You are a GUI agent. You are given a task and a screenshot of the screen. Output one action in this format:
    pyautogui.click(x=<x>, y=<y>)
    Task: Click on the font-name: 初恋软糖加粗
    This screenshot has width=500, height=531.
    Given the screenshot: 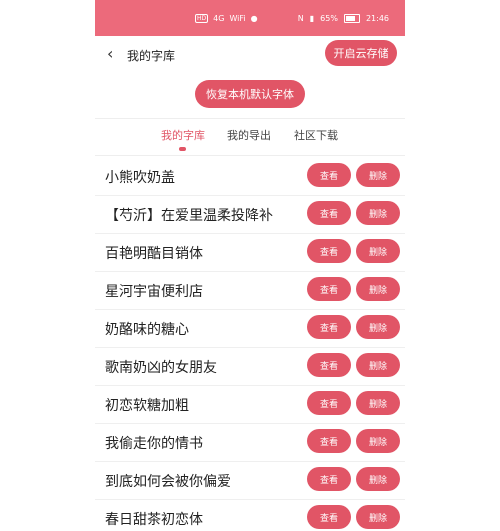 What is the action you would take?
    pyautogui.click(x=147, y=406)
    